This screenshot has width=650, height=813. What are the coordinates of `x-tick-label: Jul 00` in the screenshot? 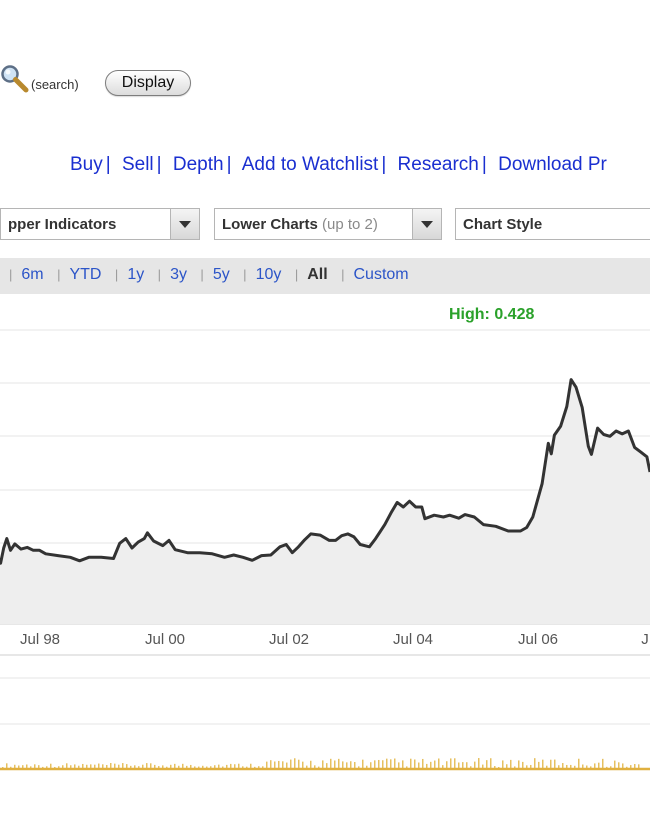 It's located at (165, 639).